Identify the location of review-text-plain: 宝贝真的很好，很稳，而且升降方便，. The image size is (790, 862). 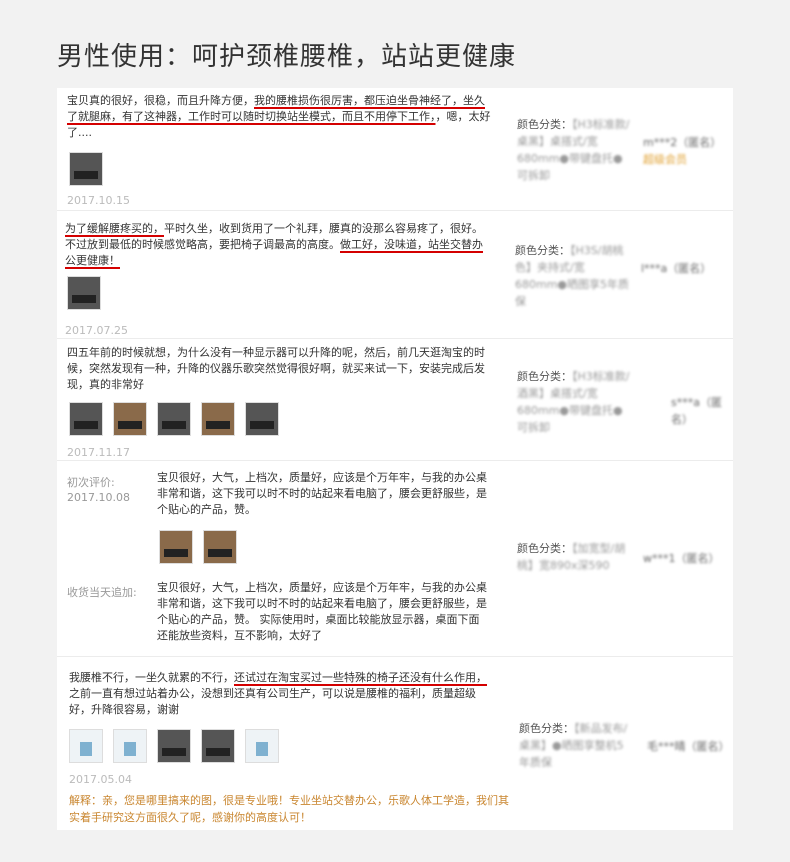
(160, 100).